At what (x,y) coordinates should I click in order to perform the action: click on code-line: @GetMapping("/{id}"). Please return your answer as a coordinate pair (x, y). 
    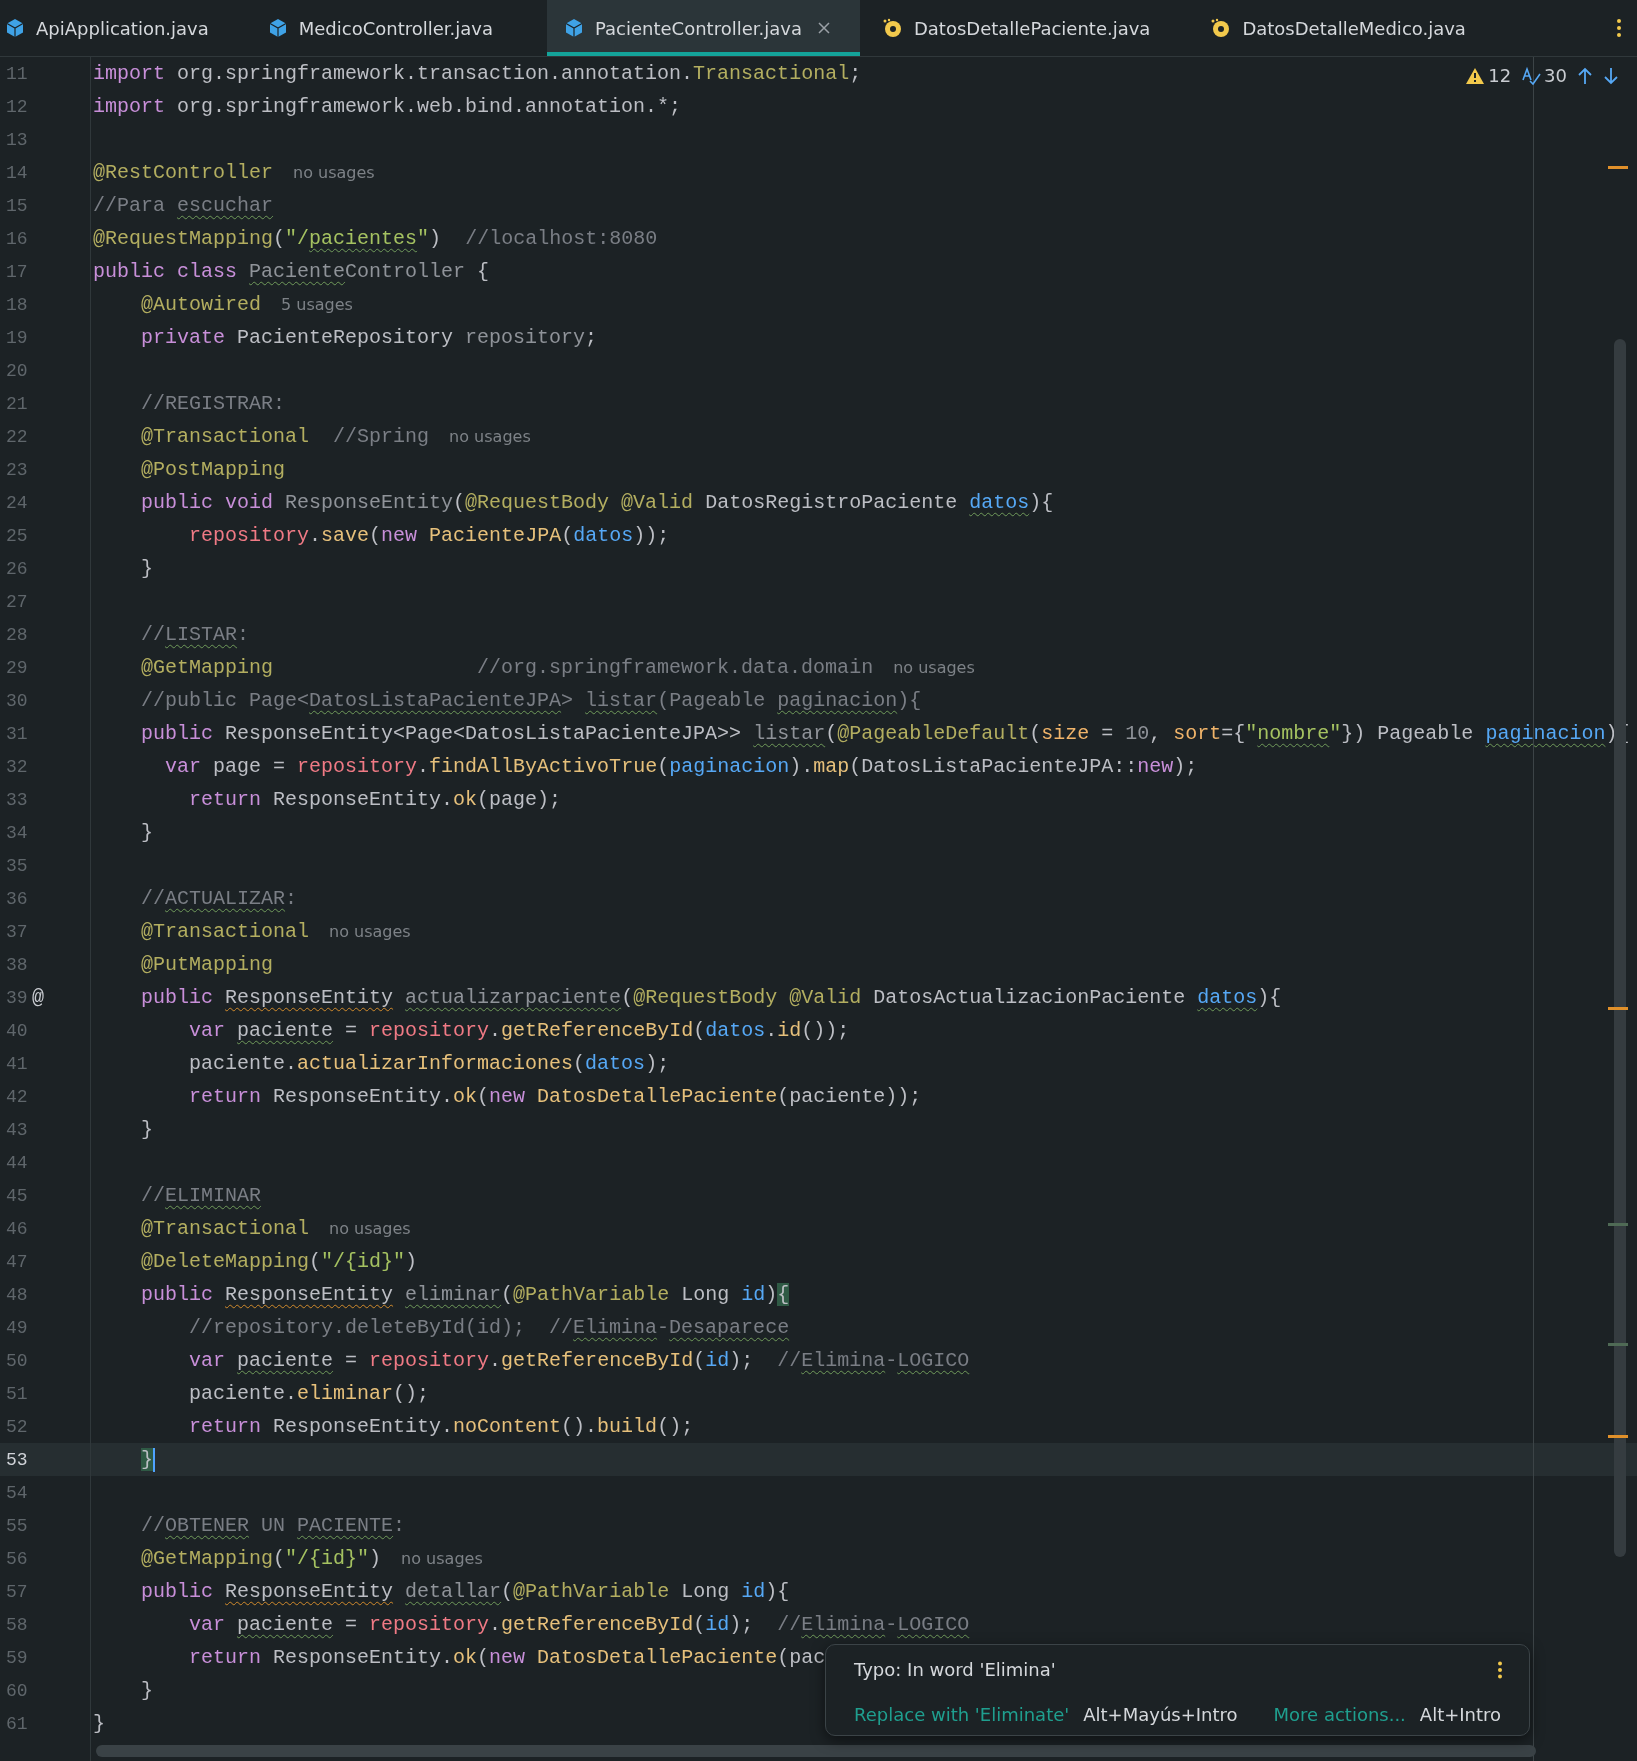
    Looking at the image, I should click on (261, 1558).